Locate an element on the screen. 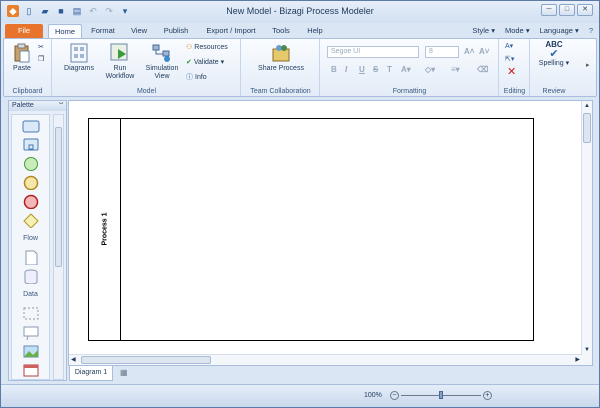  cut-icon: ✂ is located at coordinates (41, 47).